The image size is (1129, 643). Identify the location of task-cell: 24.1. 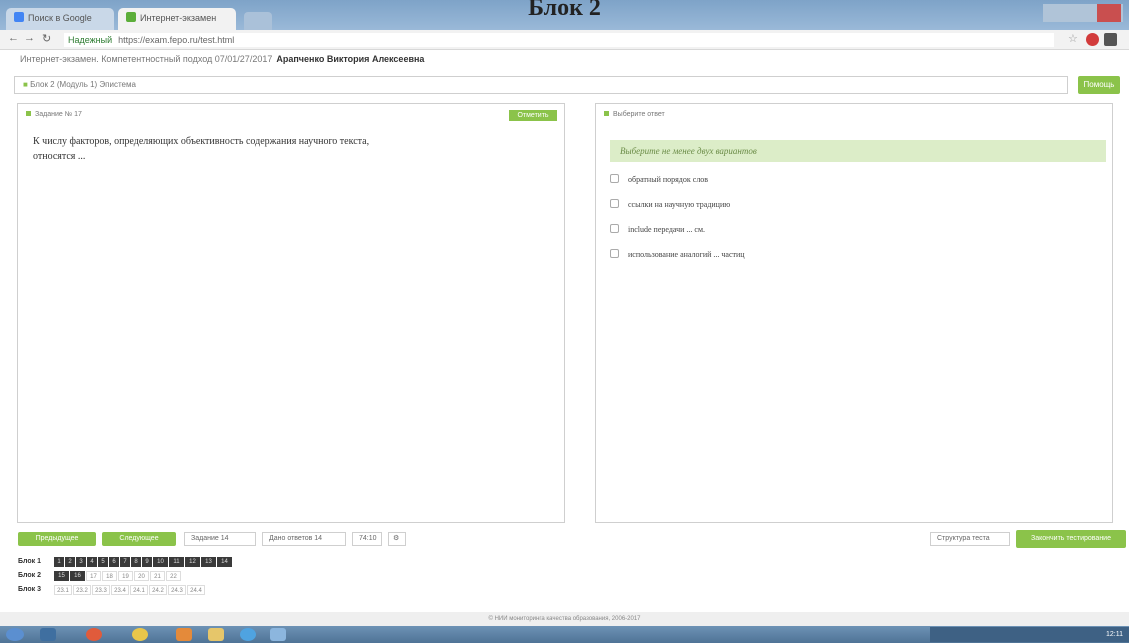
(139, 590).